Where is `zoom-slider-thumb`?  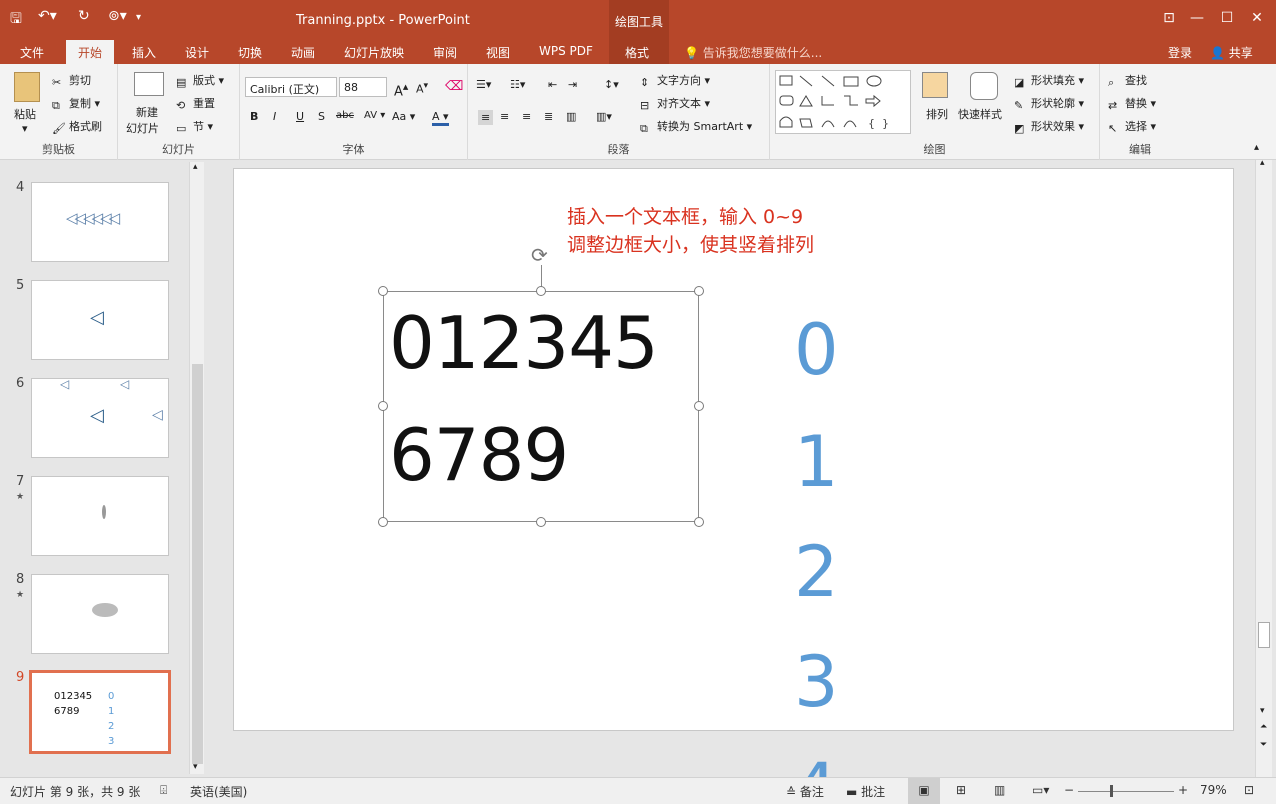
zoom-slider-thumb is located at coordinates (1111, 791).